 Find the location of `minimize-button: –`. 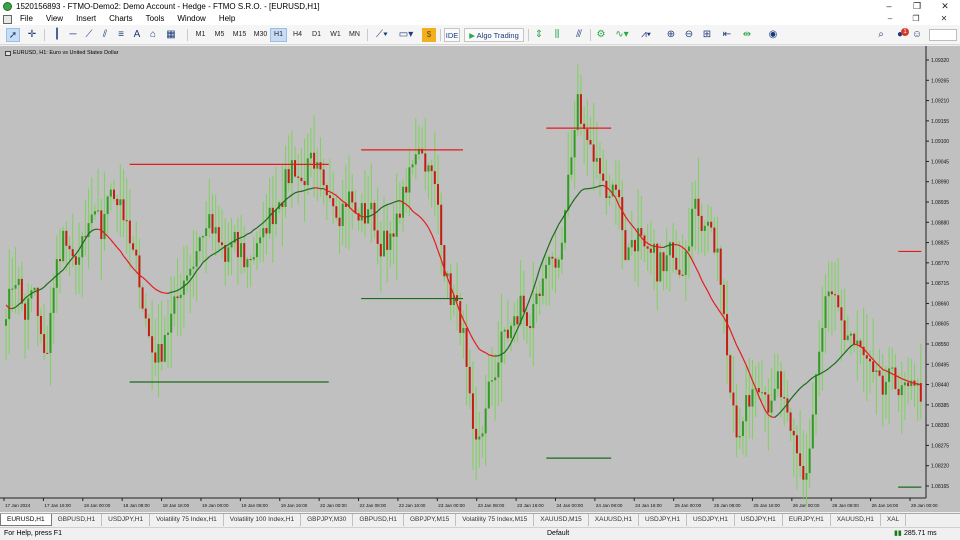

minimize-button: – is located at coordinates (889, 6).